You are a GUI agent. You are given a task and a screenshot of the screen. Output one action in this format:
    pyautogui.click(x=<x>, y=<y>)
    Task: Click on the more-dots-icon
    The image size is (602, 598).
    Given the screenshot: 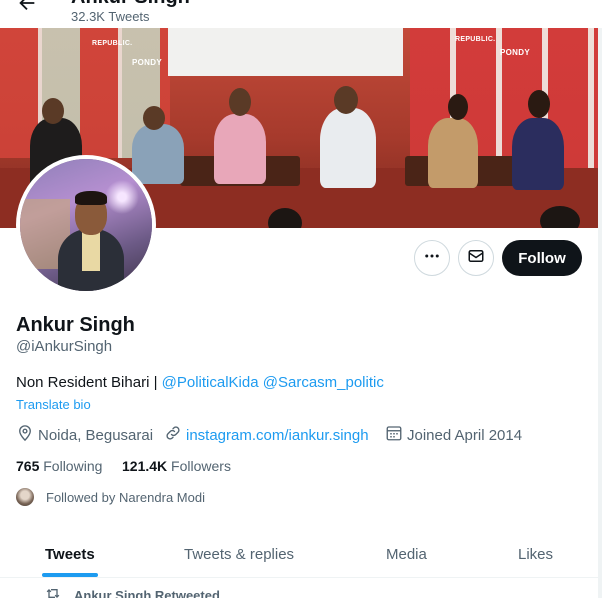 What is the action you would take?
    pyautogui.click(x=432, y=258)
    